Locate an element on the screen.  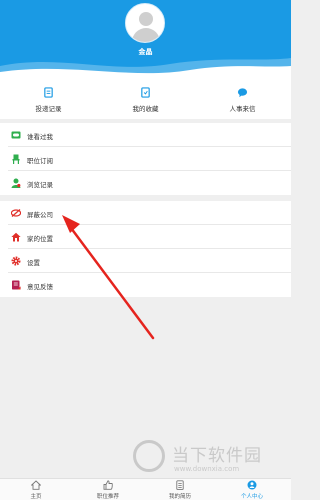
tab-job-recommendations: 职位推荐 is located at coordinates (108, 489).